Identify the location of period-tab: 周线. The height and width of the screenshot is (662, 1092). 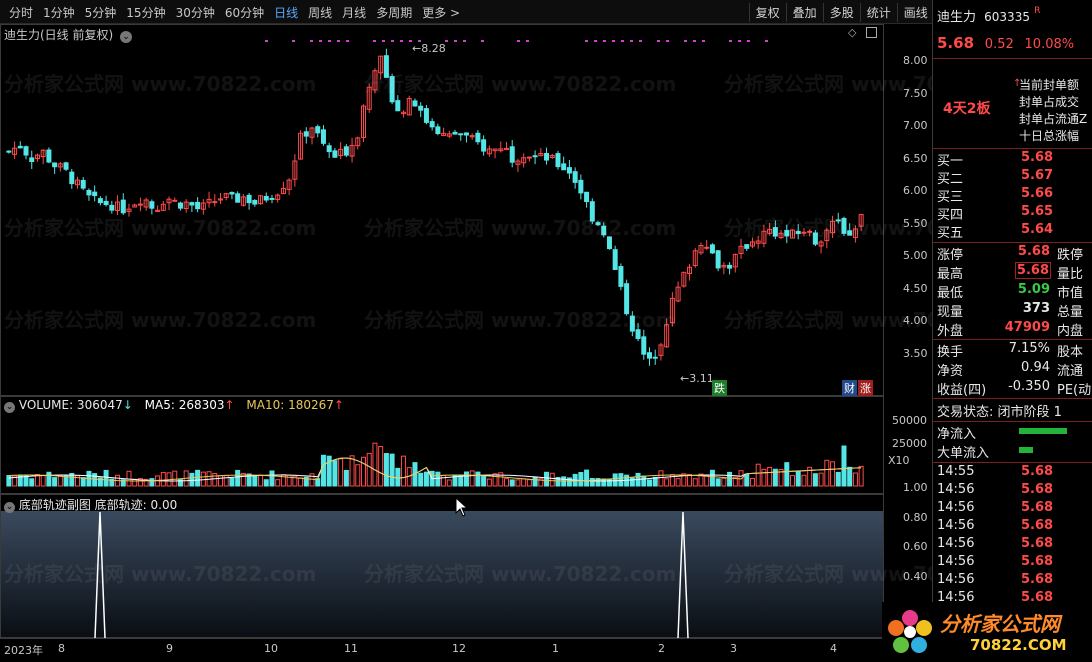
(320, 12).